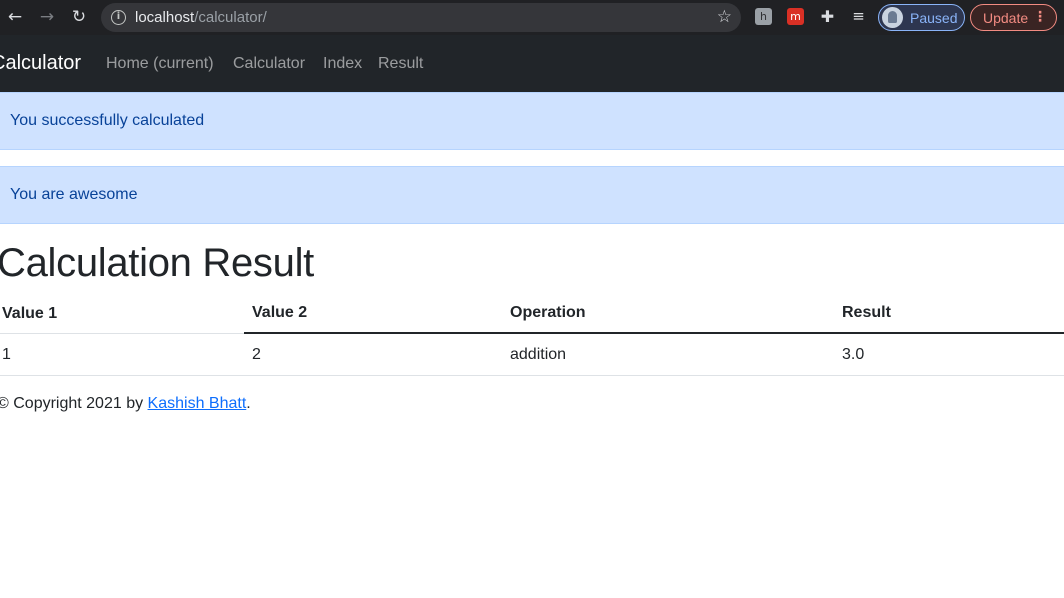  Describe the element at coordinates (6, 354) in the screenshot. I see `table-cell: 1` at that location.